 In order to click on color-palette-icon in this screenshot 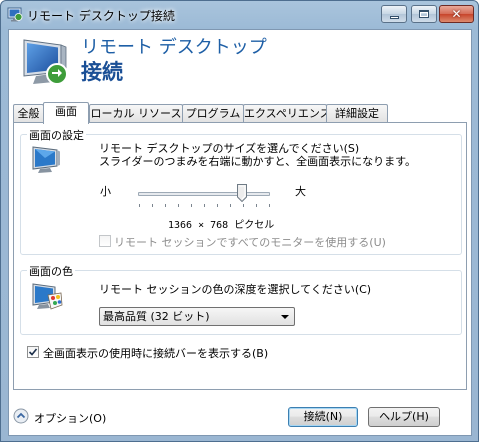, I will do `click(47, 296)`.